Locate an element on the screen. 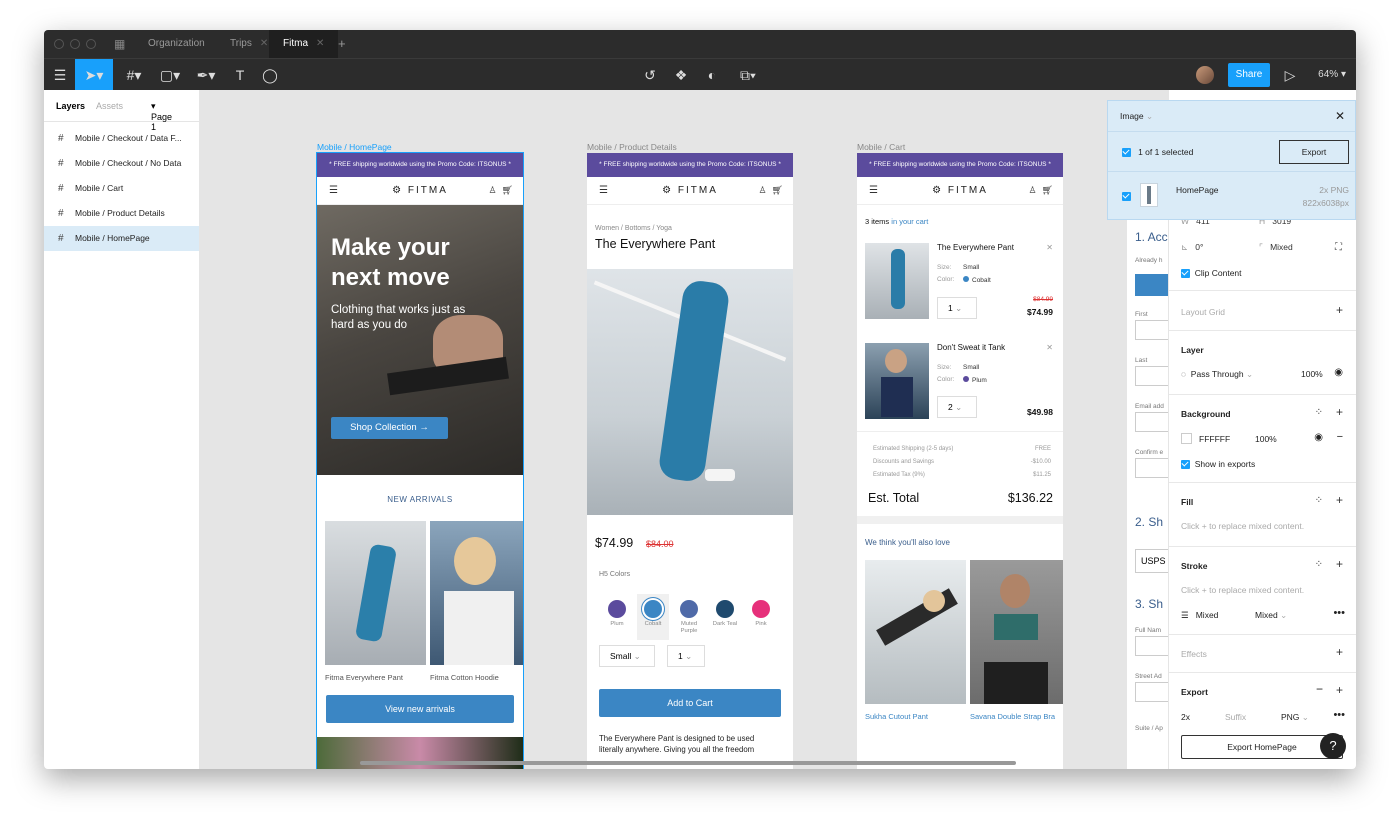 Image resolution: width=1400 pixels, height=827 pixels. new-tab-icon: + is located at coordinates (342, 44).